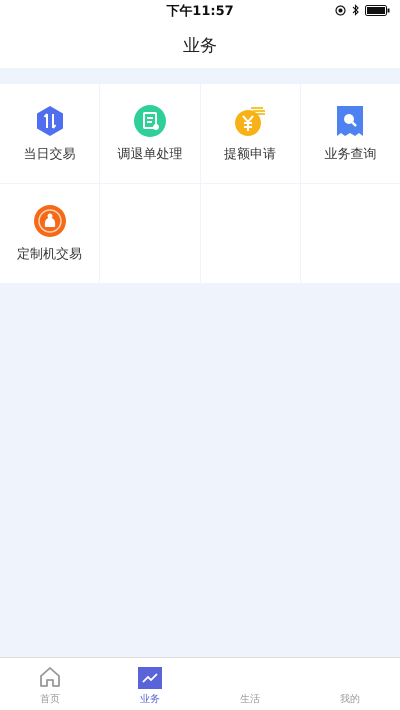 The width and height of the screenshot is (400, 710). I want to click on feature-tile: 提额申请, so click(250, 133).